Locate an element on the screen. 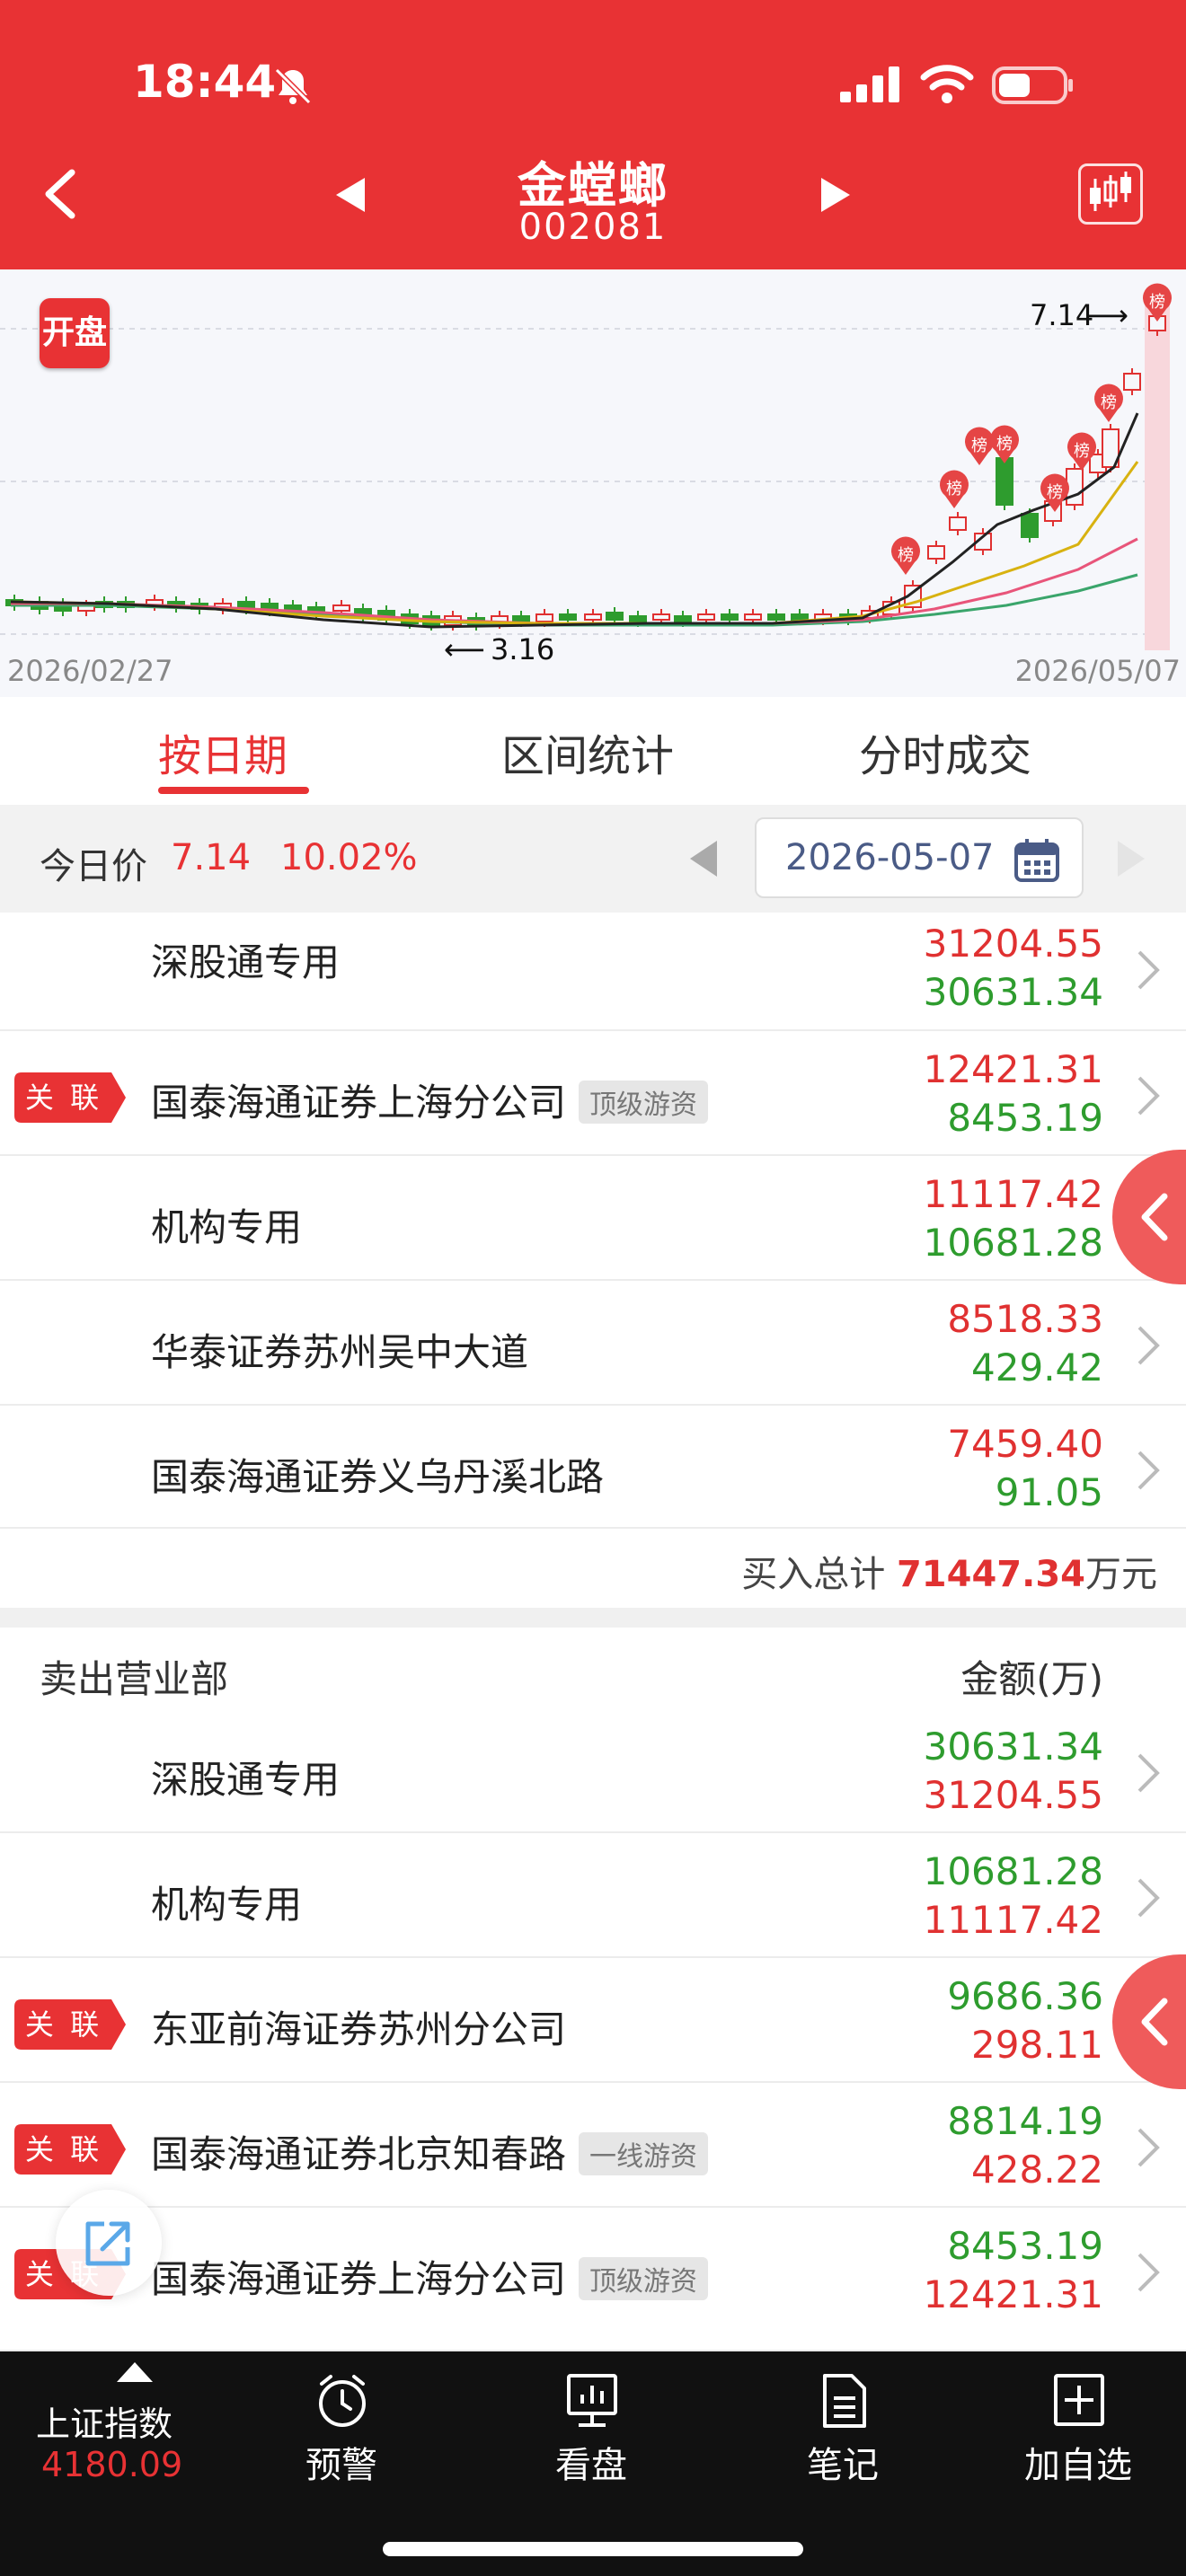  caret-up-icon is located at coordinates (135, 2372).